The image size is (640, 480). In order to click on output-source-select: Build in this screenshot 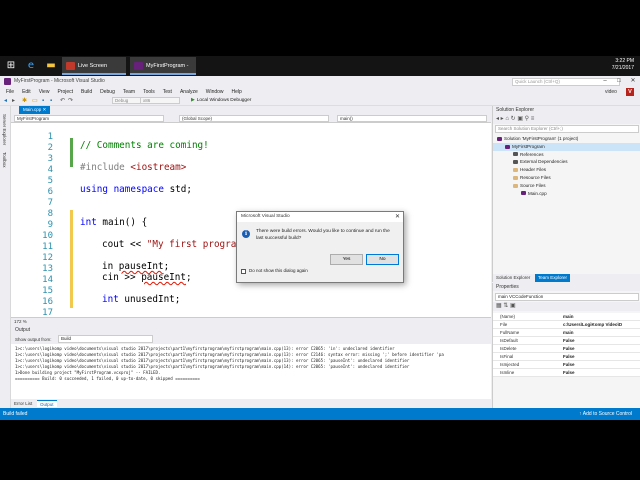, I will do `click(105, 339)`.